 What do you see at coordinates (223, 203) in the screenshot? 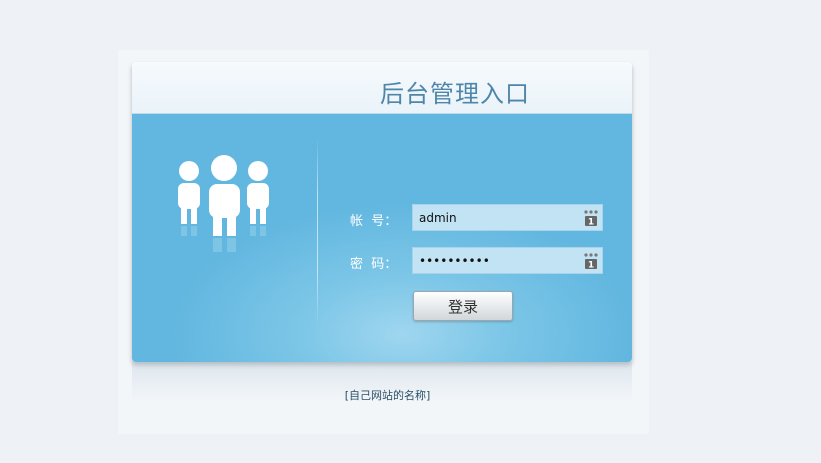
I see `people-group-icon` at bounding box center [223, 203].